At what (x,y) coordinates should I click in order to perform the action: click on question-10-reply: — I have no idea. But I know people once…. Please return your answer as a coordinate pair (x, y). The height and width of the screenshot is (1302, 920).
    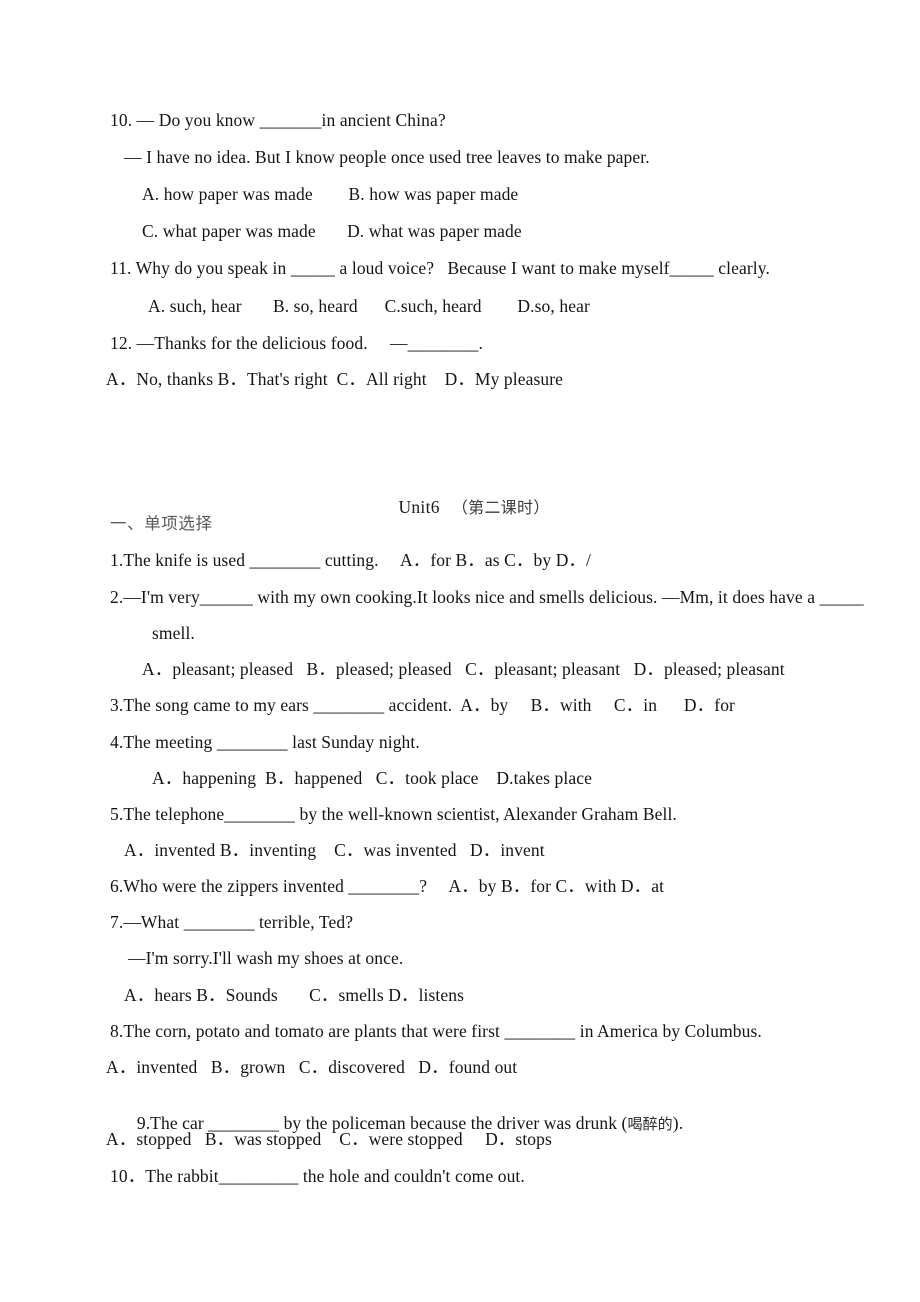
    Looking at the image, I should click on (387, 157).